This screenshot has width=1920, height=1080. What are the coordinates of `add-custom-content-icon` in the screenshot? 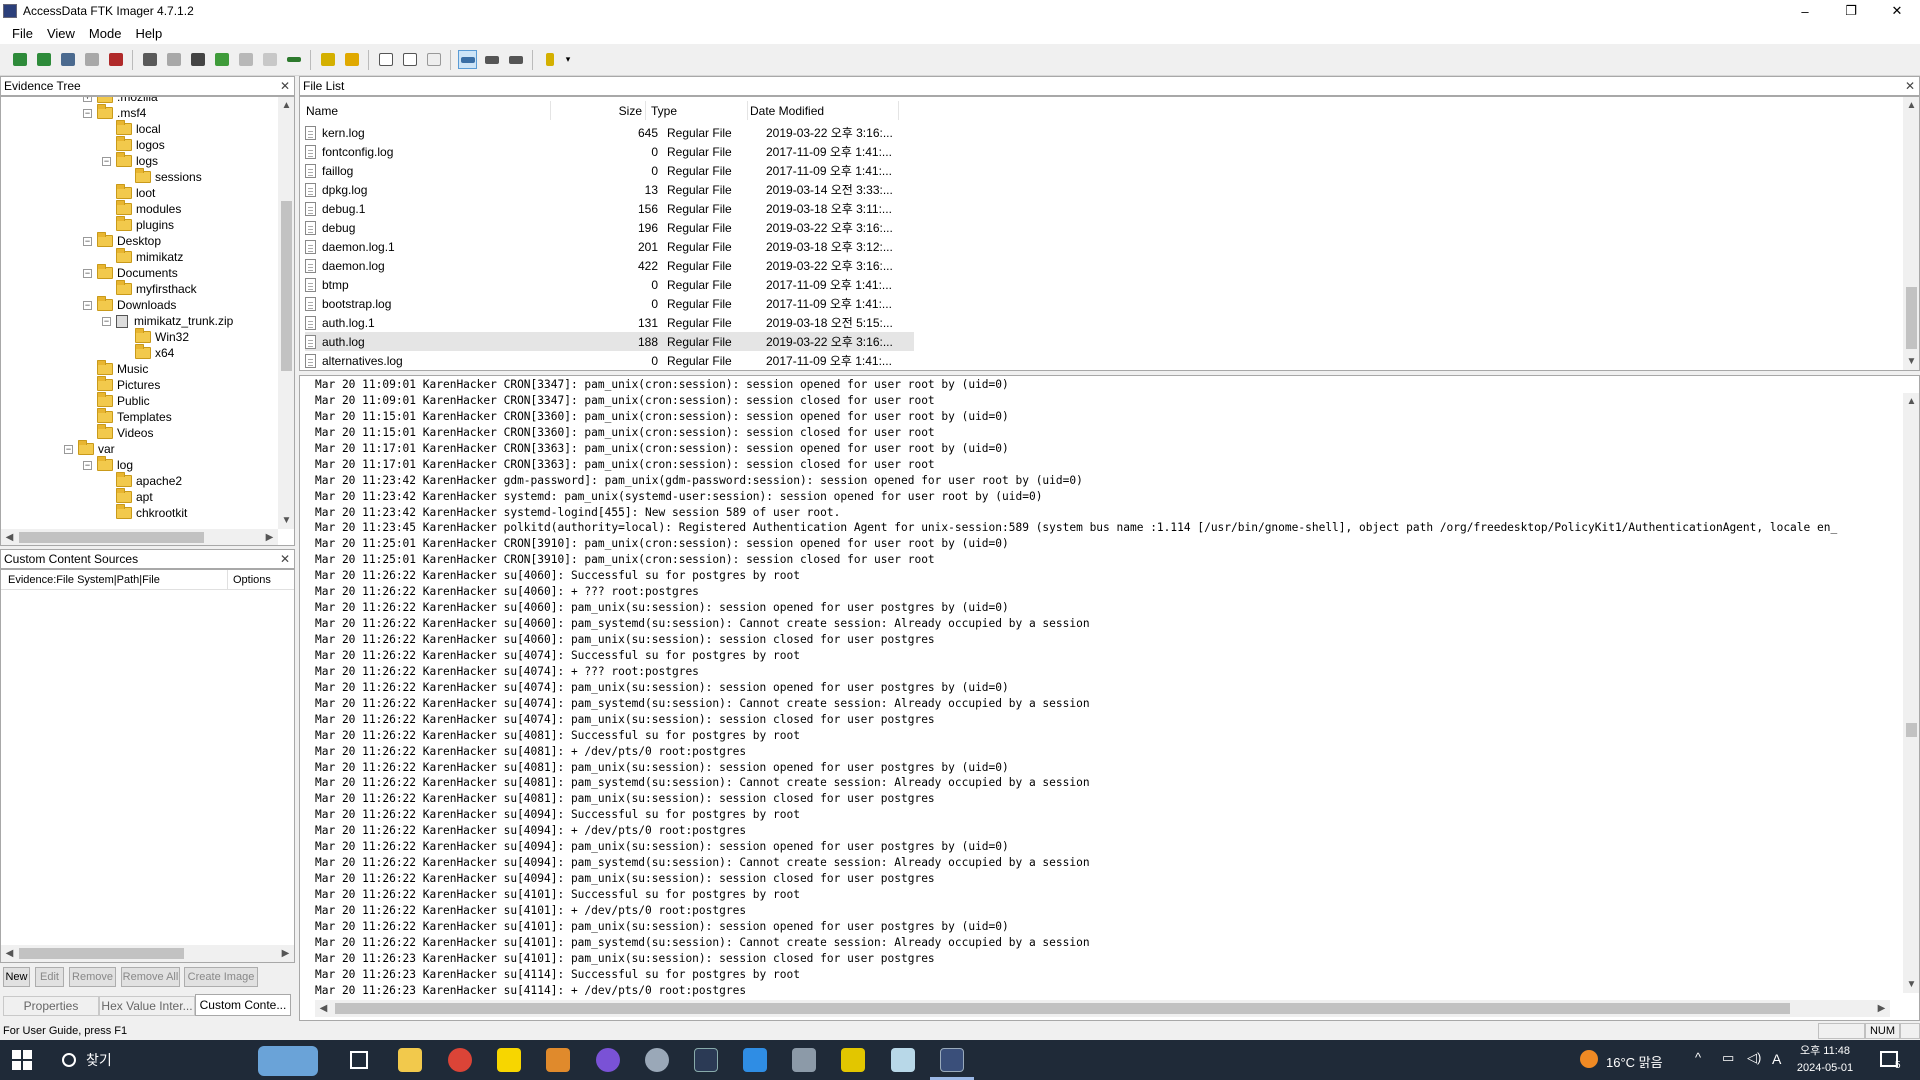 It's located at (221, 59).